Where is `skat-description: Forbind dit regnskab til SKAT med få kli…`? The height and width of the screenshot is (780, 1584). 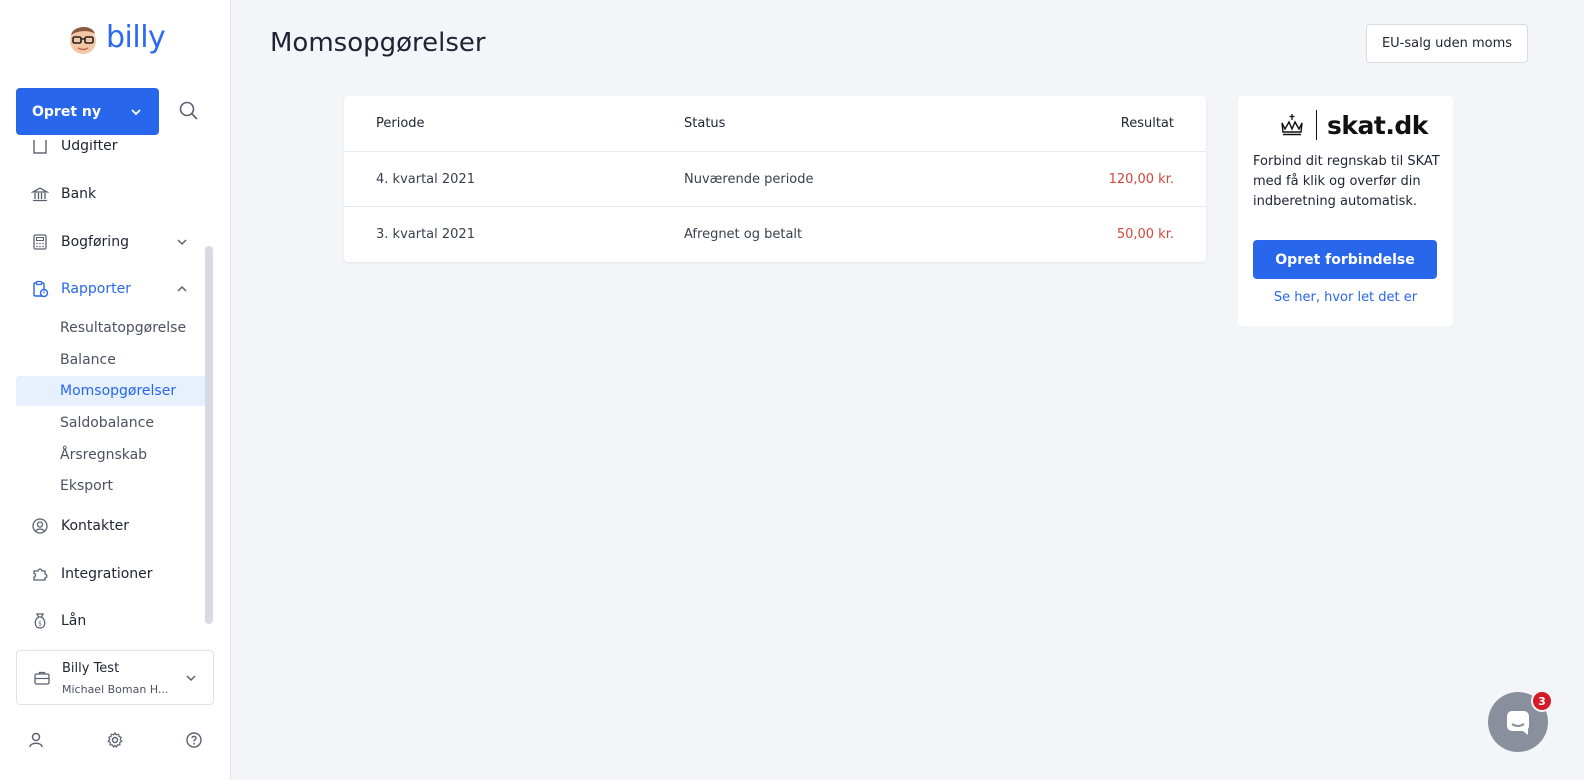
skat-description: Forbind dit regnskab til SKAT med få kli… is located at coordinates (1346, 181).